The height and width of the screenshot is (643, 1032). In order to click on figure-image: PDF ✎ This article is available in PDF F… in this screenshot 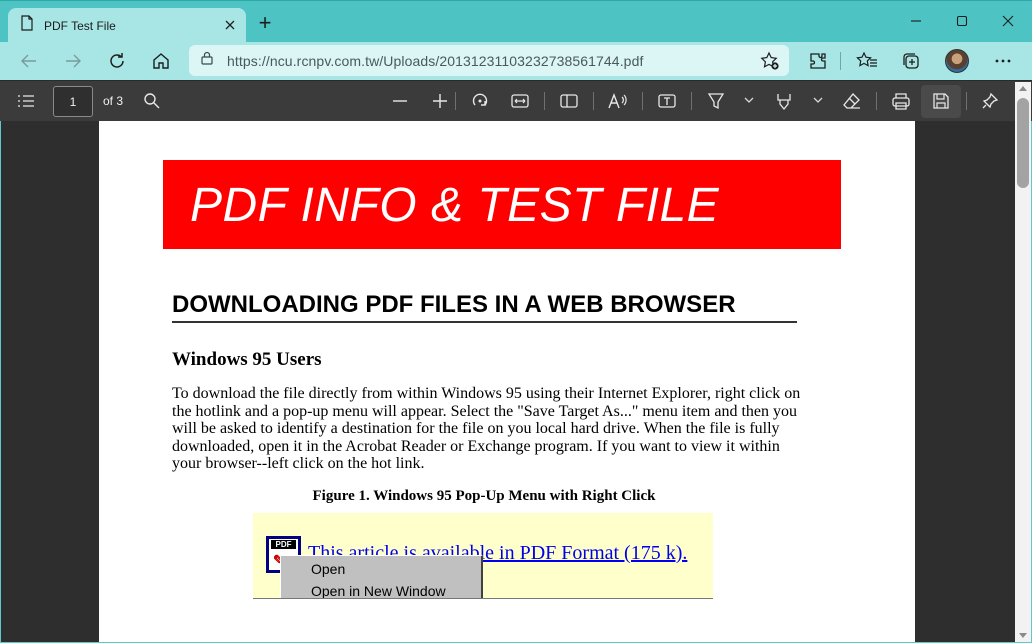, I will do `click(483, 556)`.